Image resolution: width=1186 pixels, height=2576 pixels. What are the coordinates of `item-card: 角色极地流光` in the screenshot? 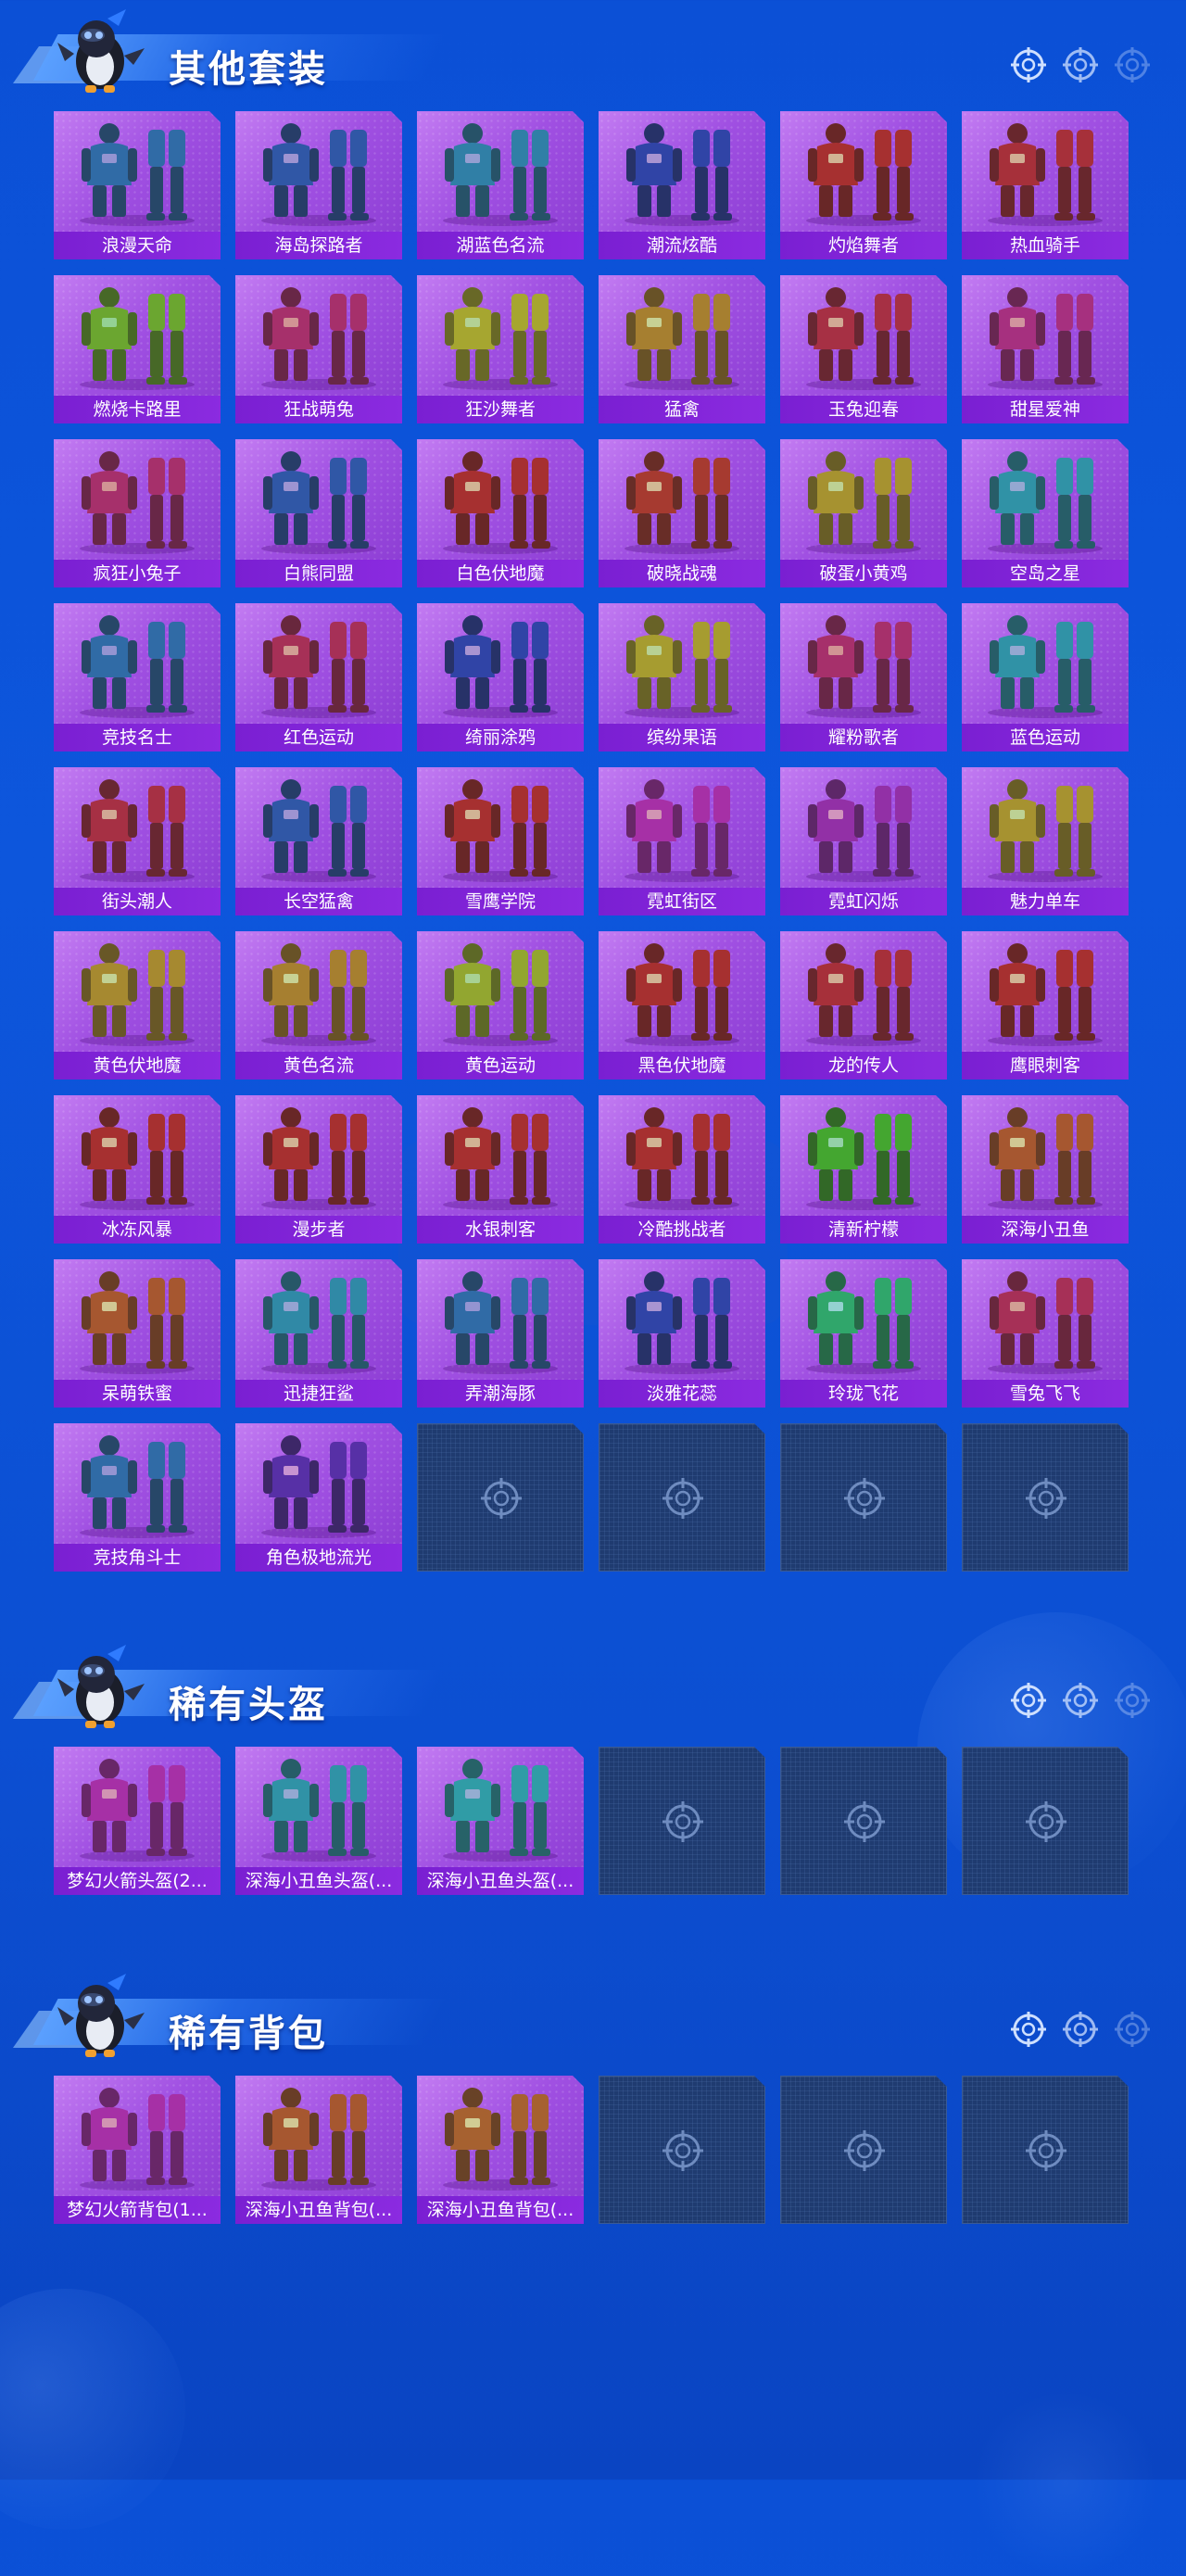 It's located at (318, 1497).